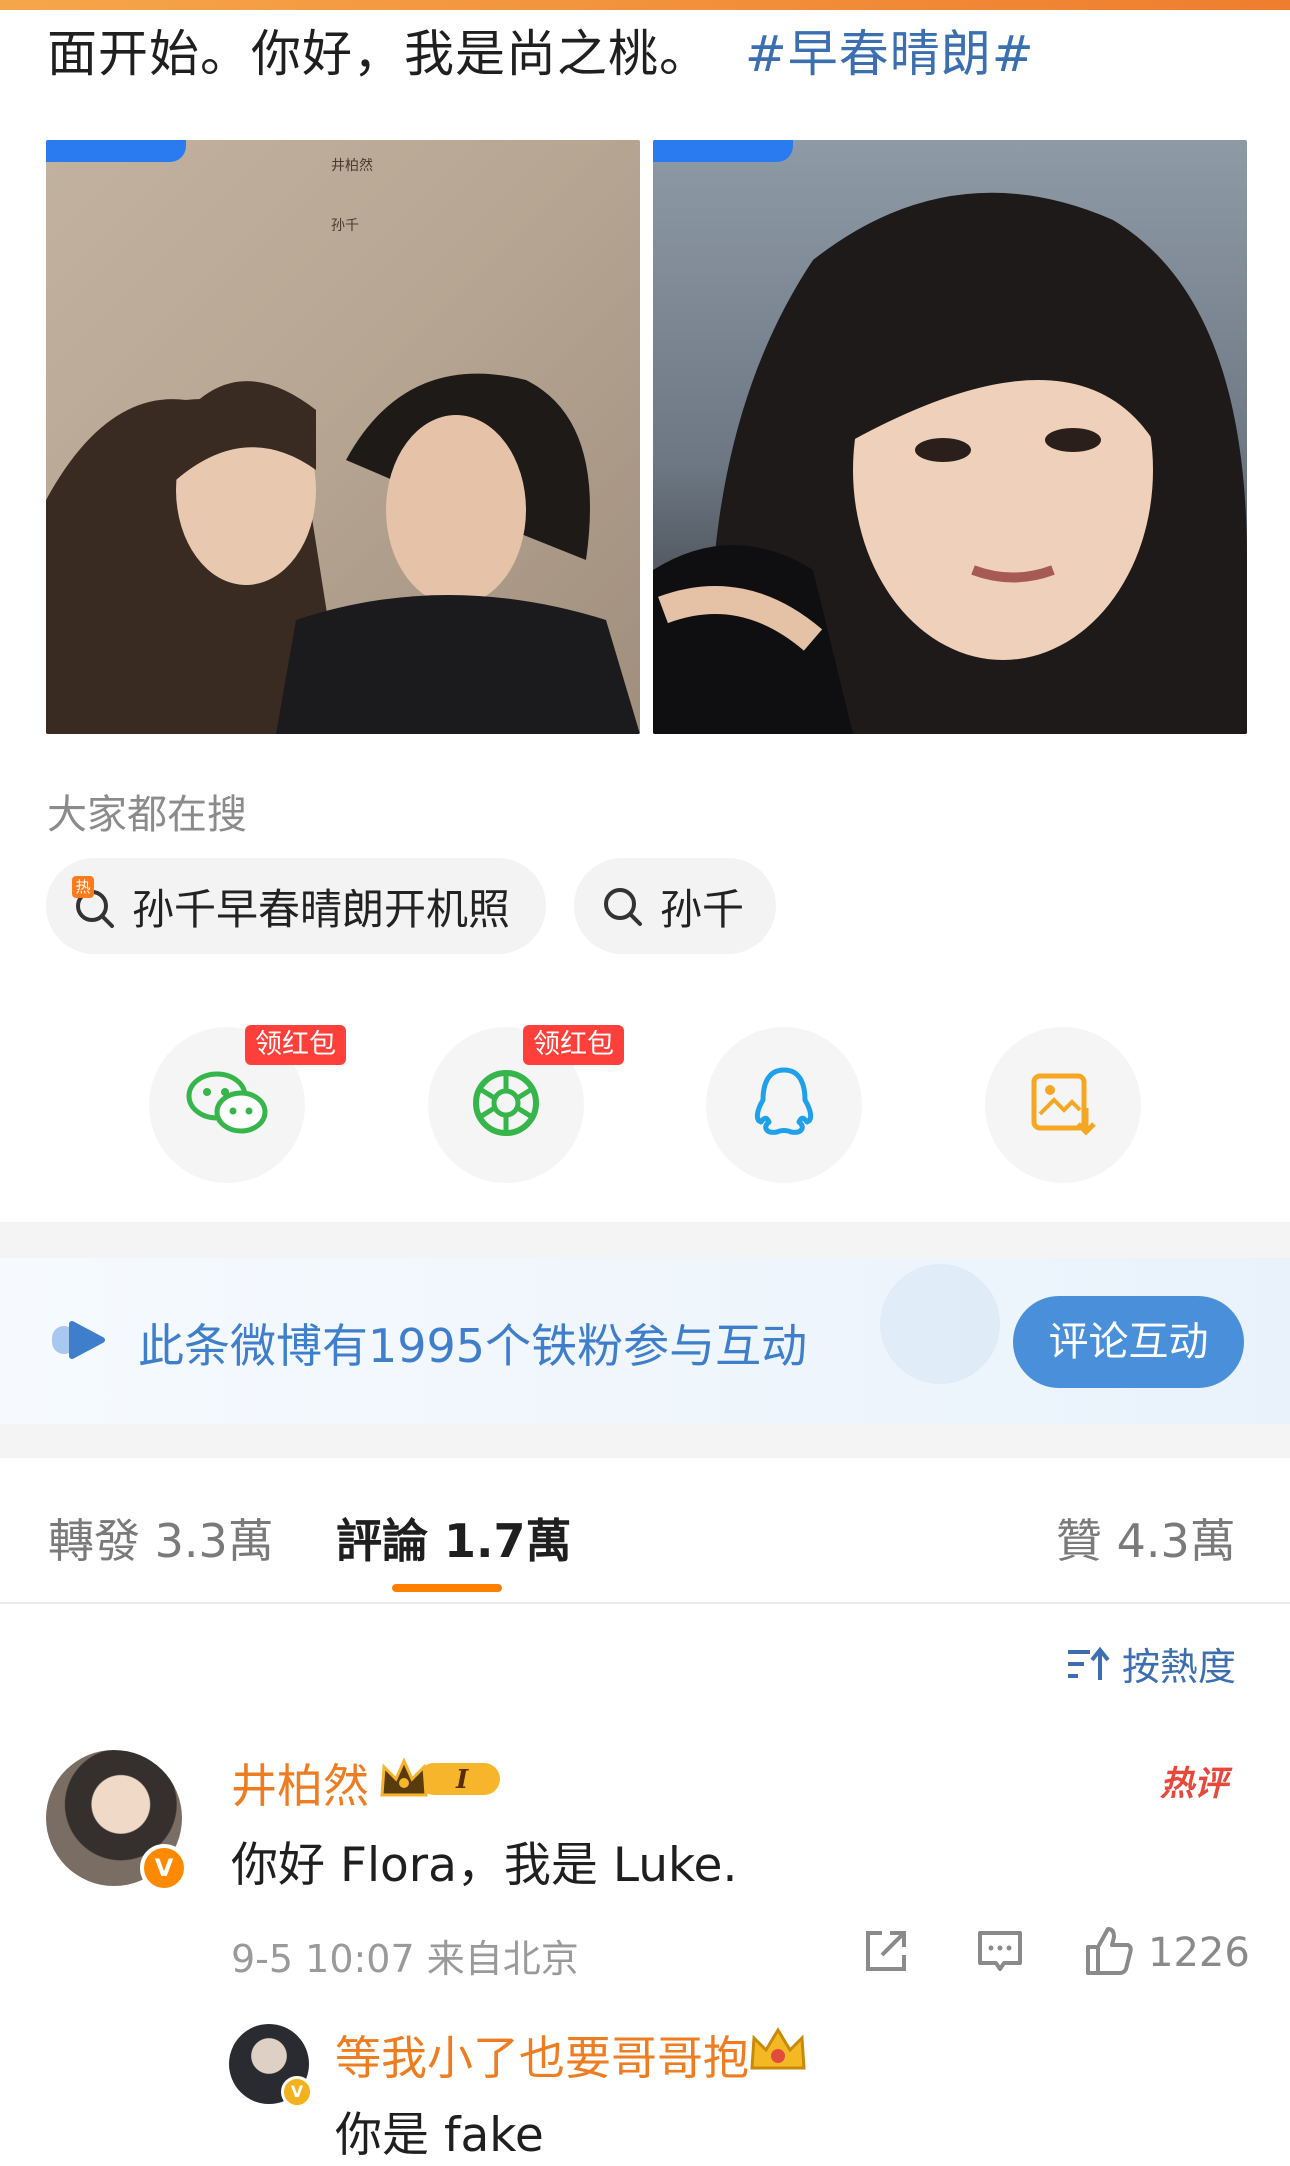  I want to click on photo-1-illustration: 井柏然 孙千, so click(343, 437).